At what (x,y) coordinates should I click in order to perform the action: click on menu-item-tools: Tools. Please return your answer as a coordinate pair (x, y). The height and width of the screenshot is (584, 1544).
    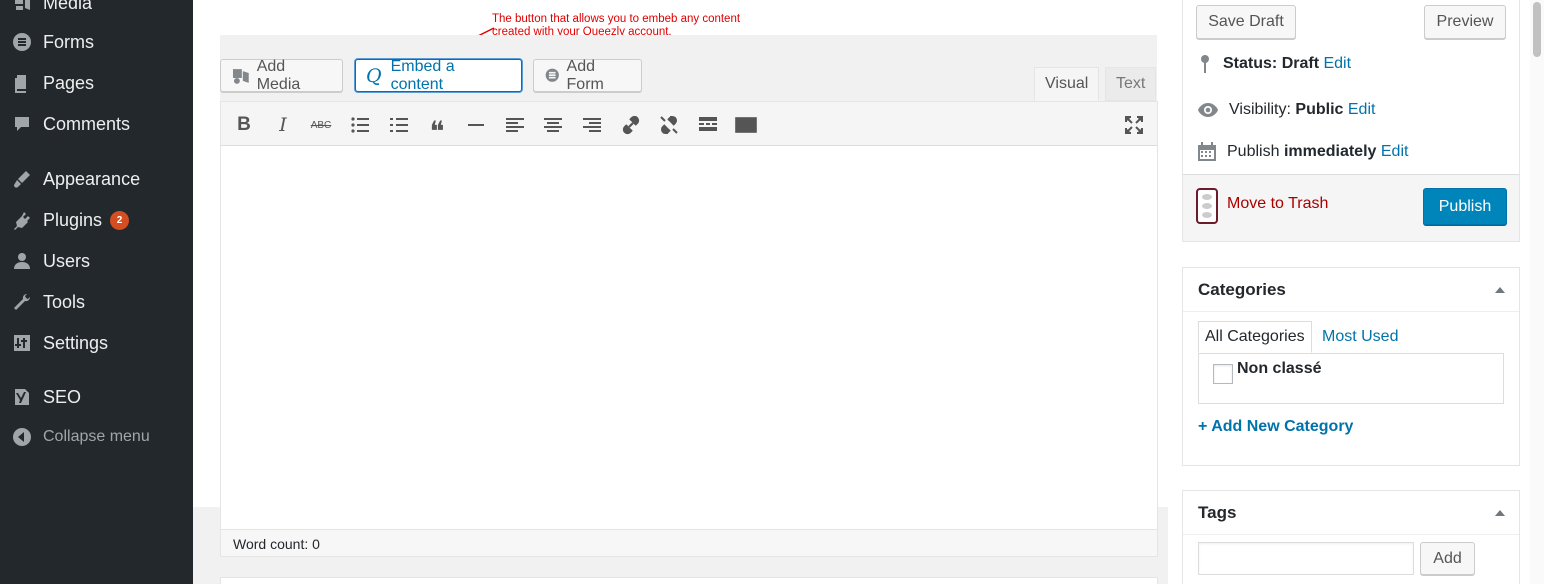
    Looking at the image, I should click on (96, 302).